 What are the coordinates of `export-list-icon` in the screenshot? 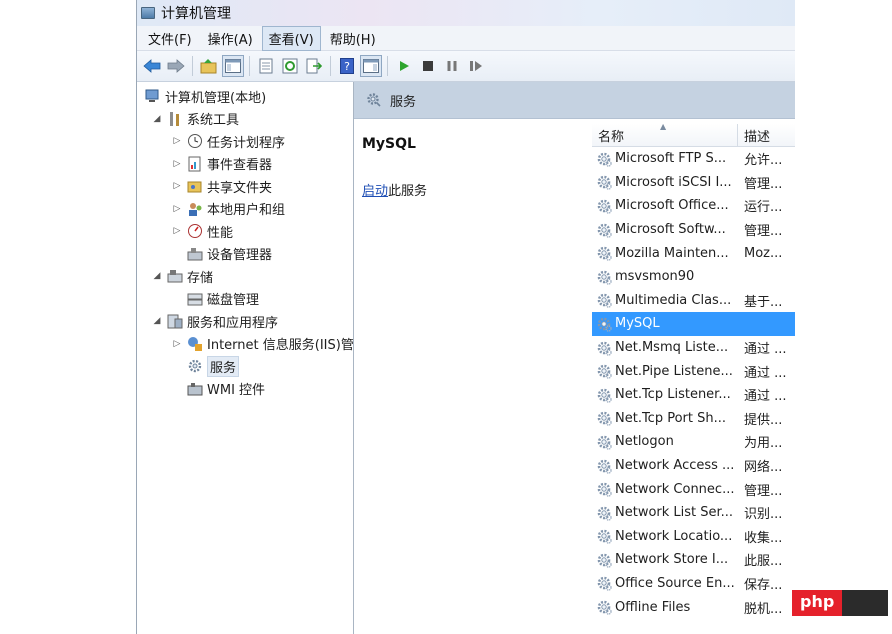 It's located at (314, 66).